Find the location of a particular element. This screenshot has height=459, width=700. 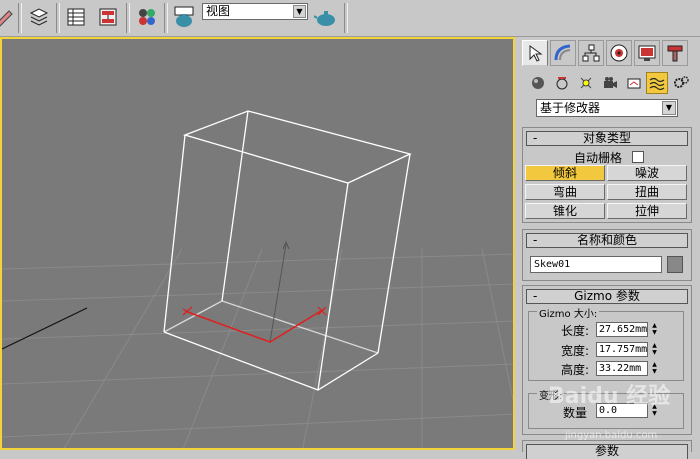

autogrid-checkbox is located at coordinates (638, 157).